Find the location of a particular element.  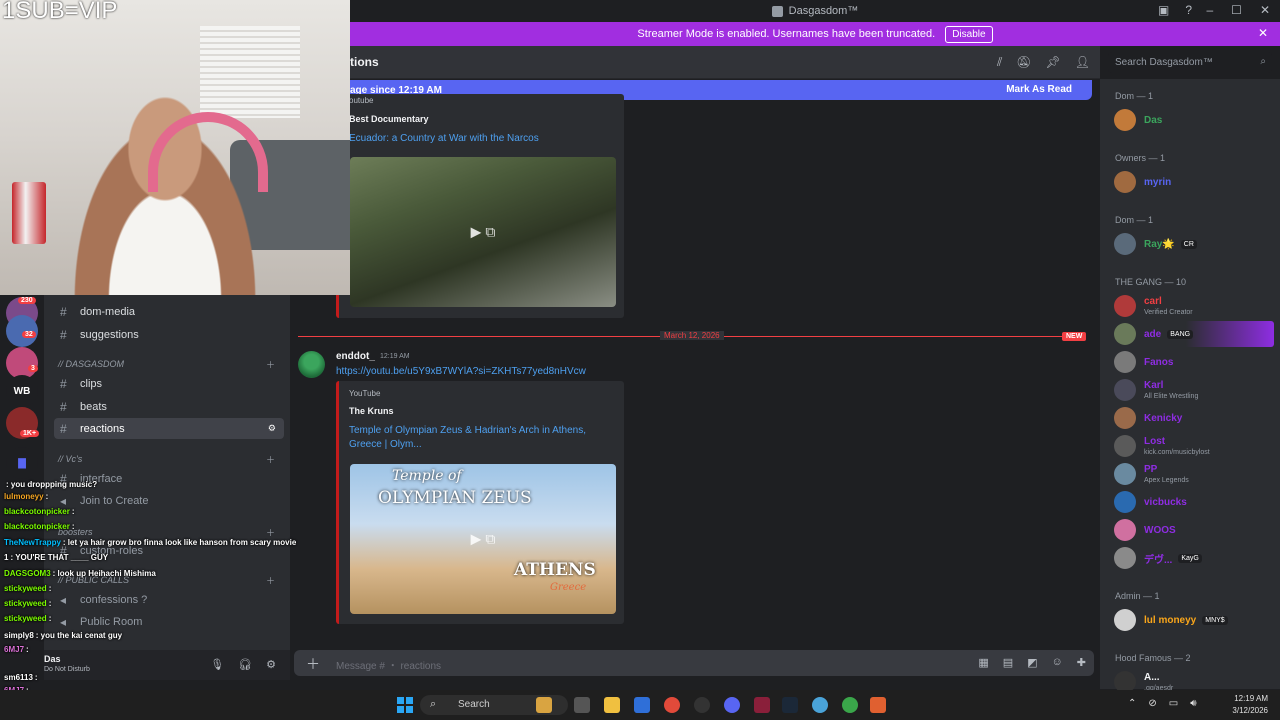

member-row: PP Apex Legends is located at coordinates (1194, 474).